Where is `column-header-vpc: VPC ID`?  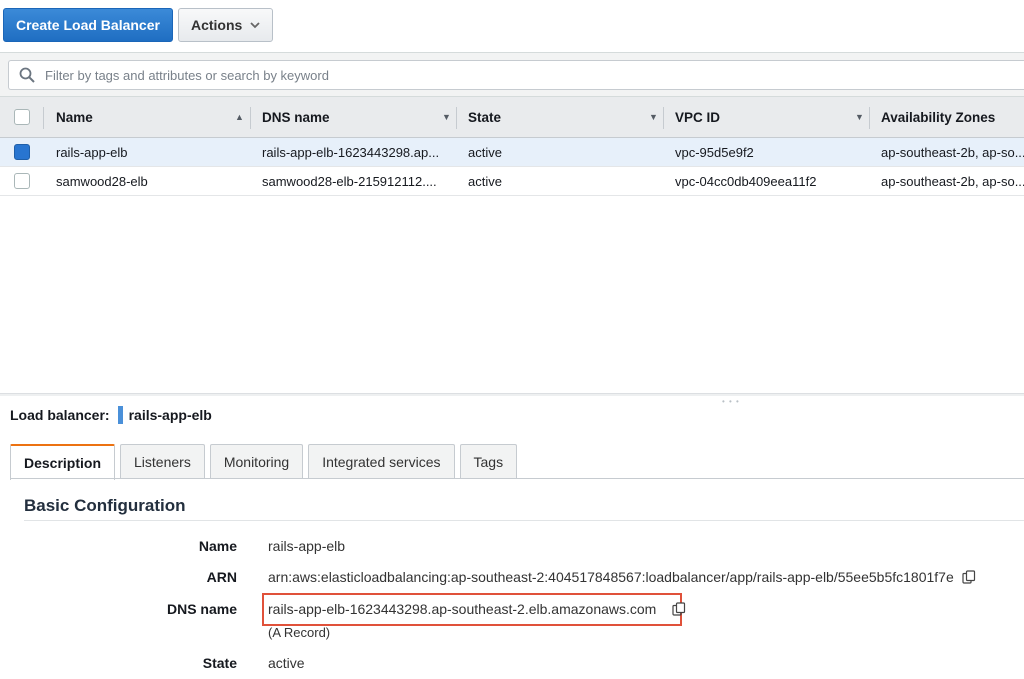
column-header-vpc: VPC ID is located at coordinates (697, 117).